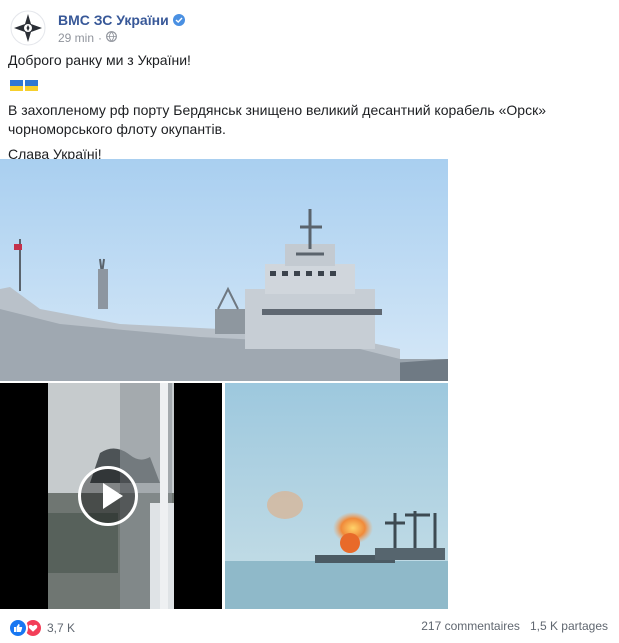  I want to click on port-explosion-photo, so click(336, 496).